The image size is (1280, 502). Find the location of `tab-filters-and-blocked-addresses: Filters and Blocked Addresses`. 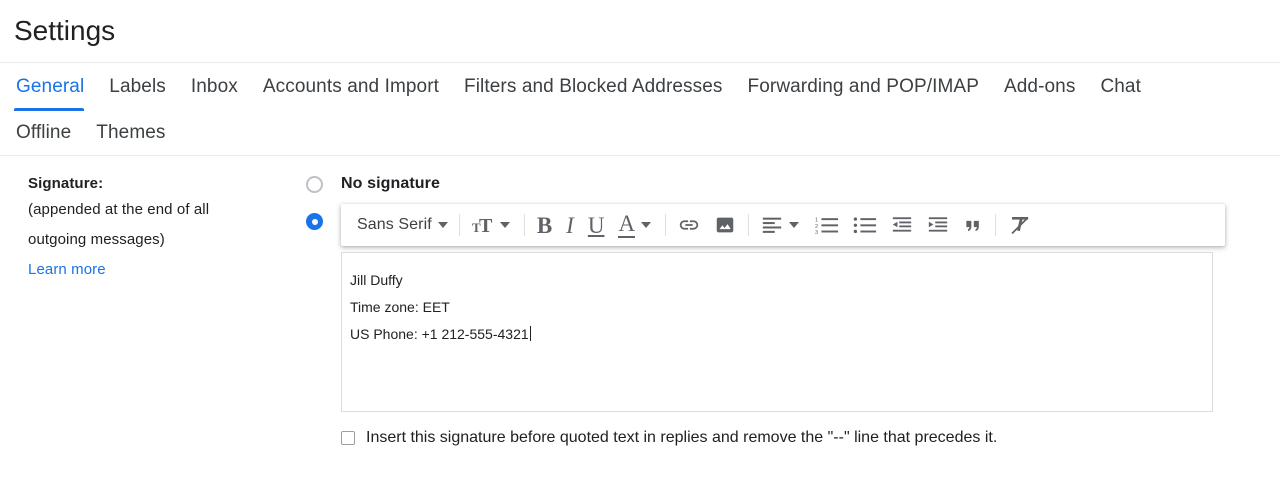

tab-filters-and-blocked-addresses: Filters and Blocked Addresses is located at coordinates (601, 87).